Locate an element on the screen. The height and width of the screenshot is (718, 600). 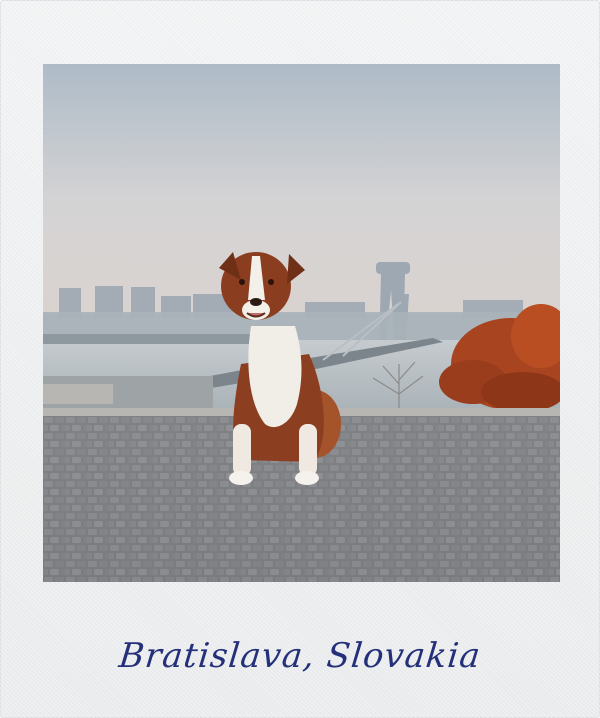
caption-text: Bratislava, Slovakia is located at coordinates (300, 656).